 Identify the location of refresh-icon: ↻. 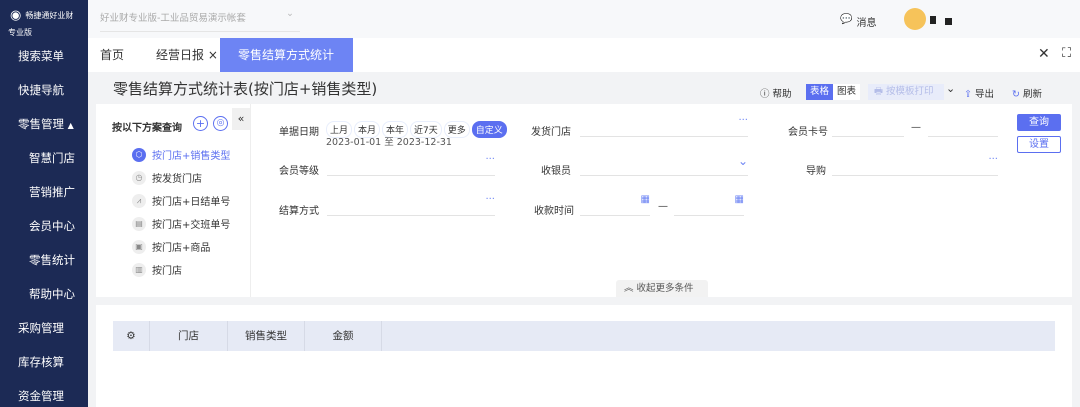
(1016, 94).